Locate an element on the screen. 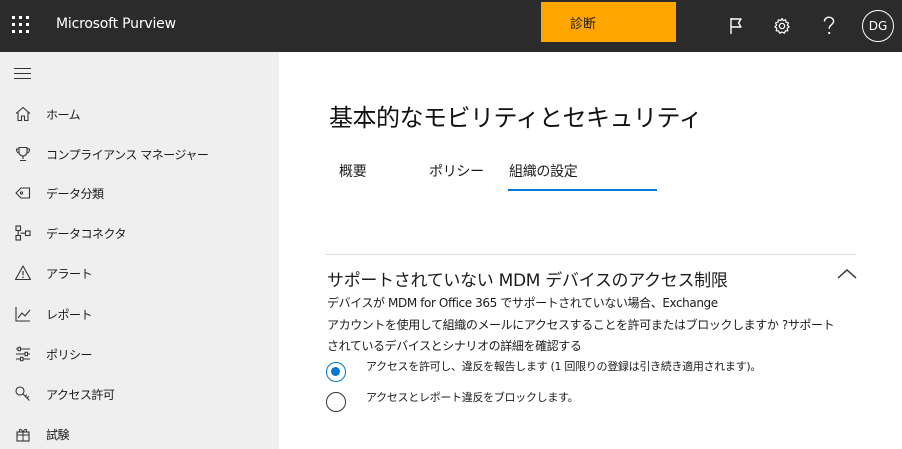  sidebar-item-trials: 試験 is located at coordinates (139, 433).